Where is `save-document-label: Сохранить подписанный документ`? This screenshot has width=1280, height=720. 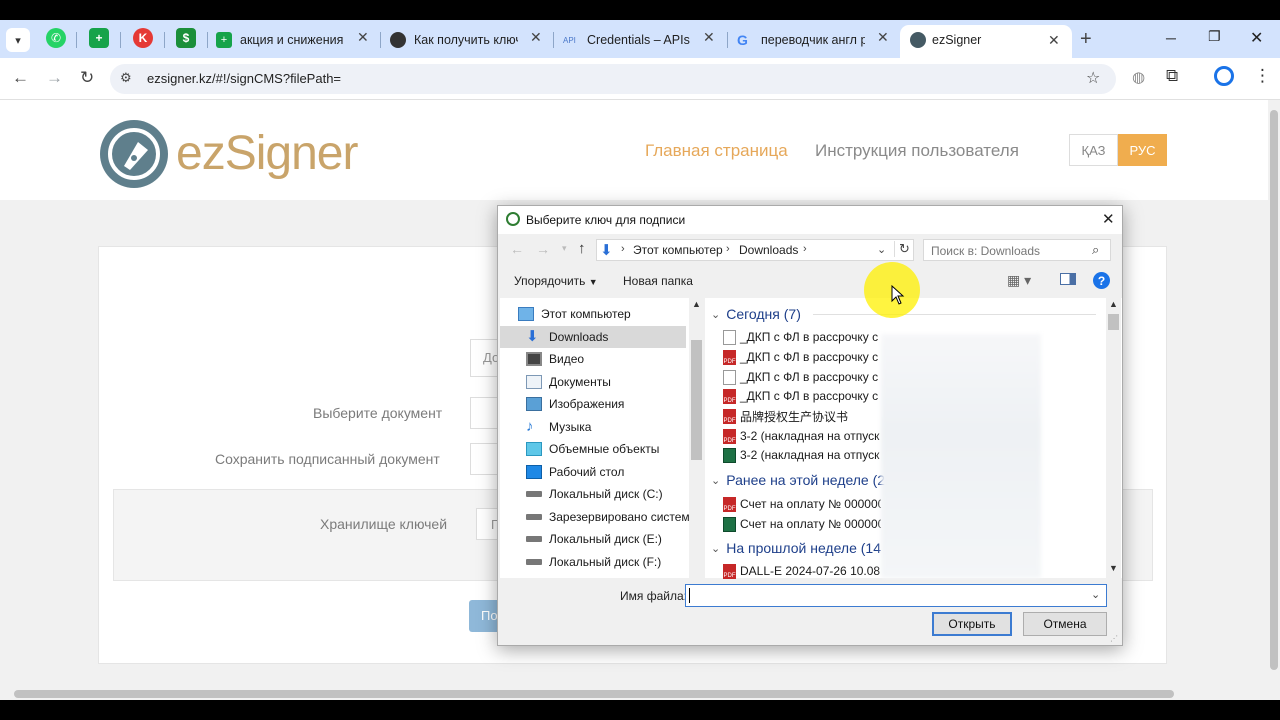 save-document-label: Сохранить подписанный документ is located at coordinates (327, 459).